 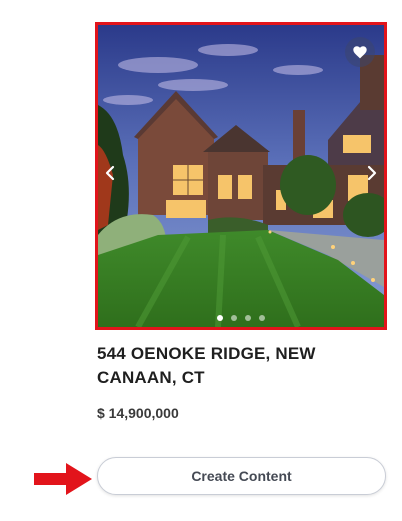 I want to click on listing-address: 544 OENOKE RIDGE, NEW CANAAN, CT, so click(x=232, y=366).